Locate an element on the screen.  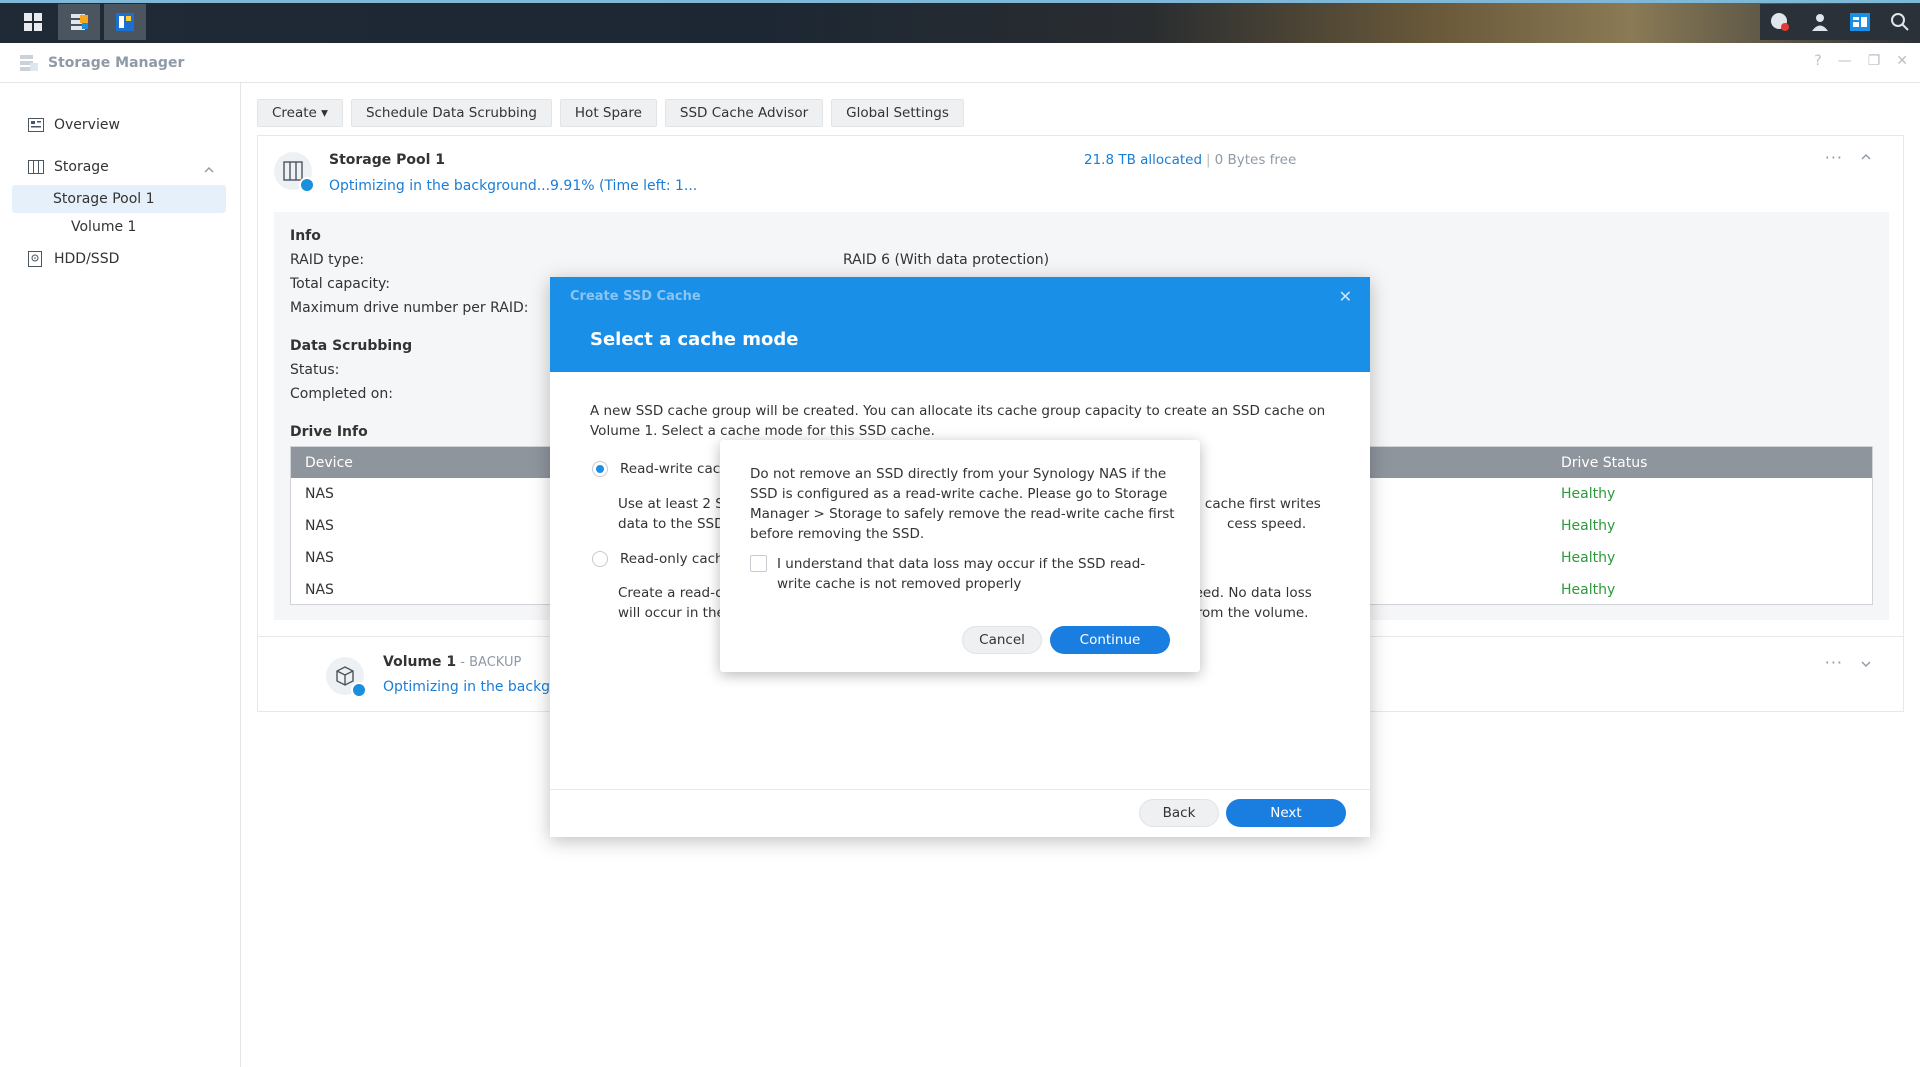
sidebar-item-label: Storage is located at coordinates (81, 167).